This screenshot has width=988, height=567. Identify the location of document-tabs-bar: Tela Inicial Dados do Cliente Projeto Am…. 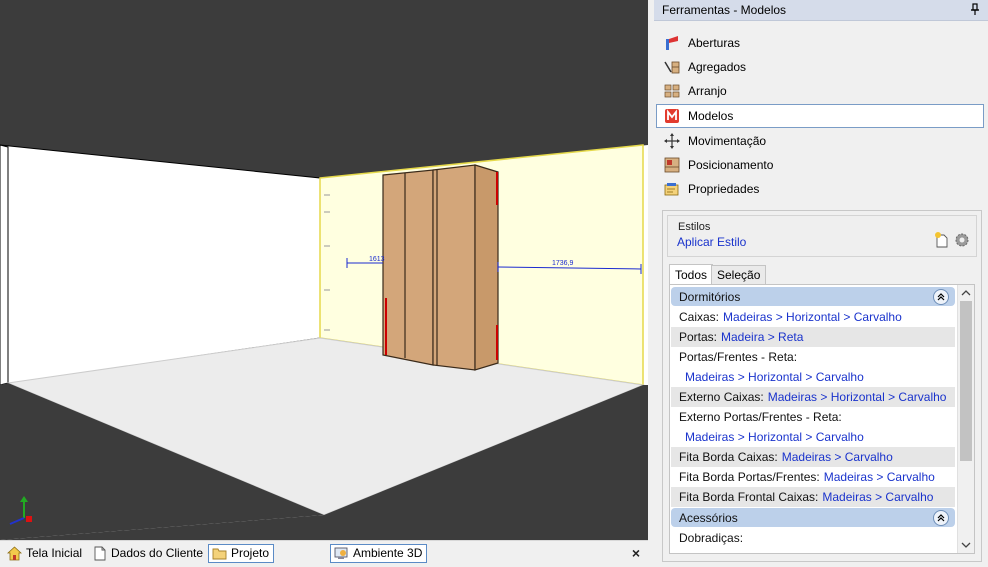
(324, 553).